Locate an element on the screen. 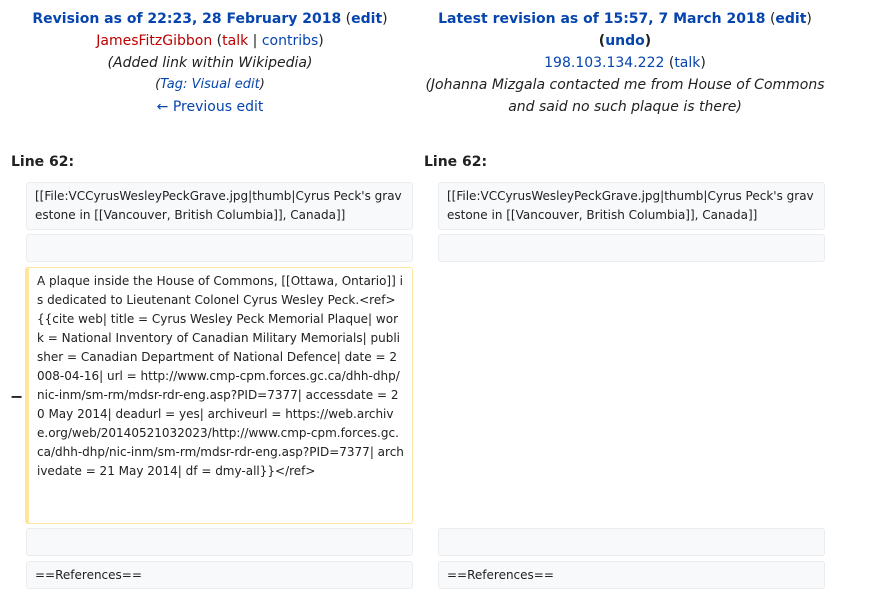  left-references-line: ==References== is located at coordinates (219, 575).